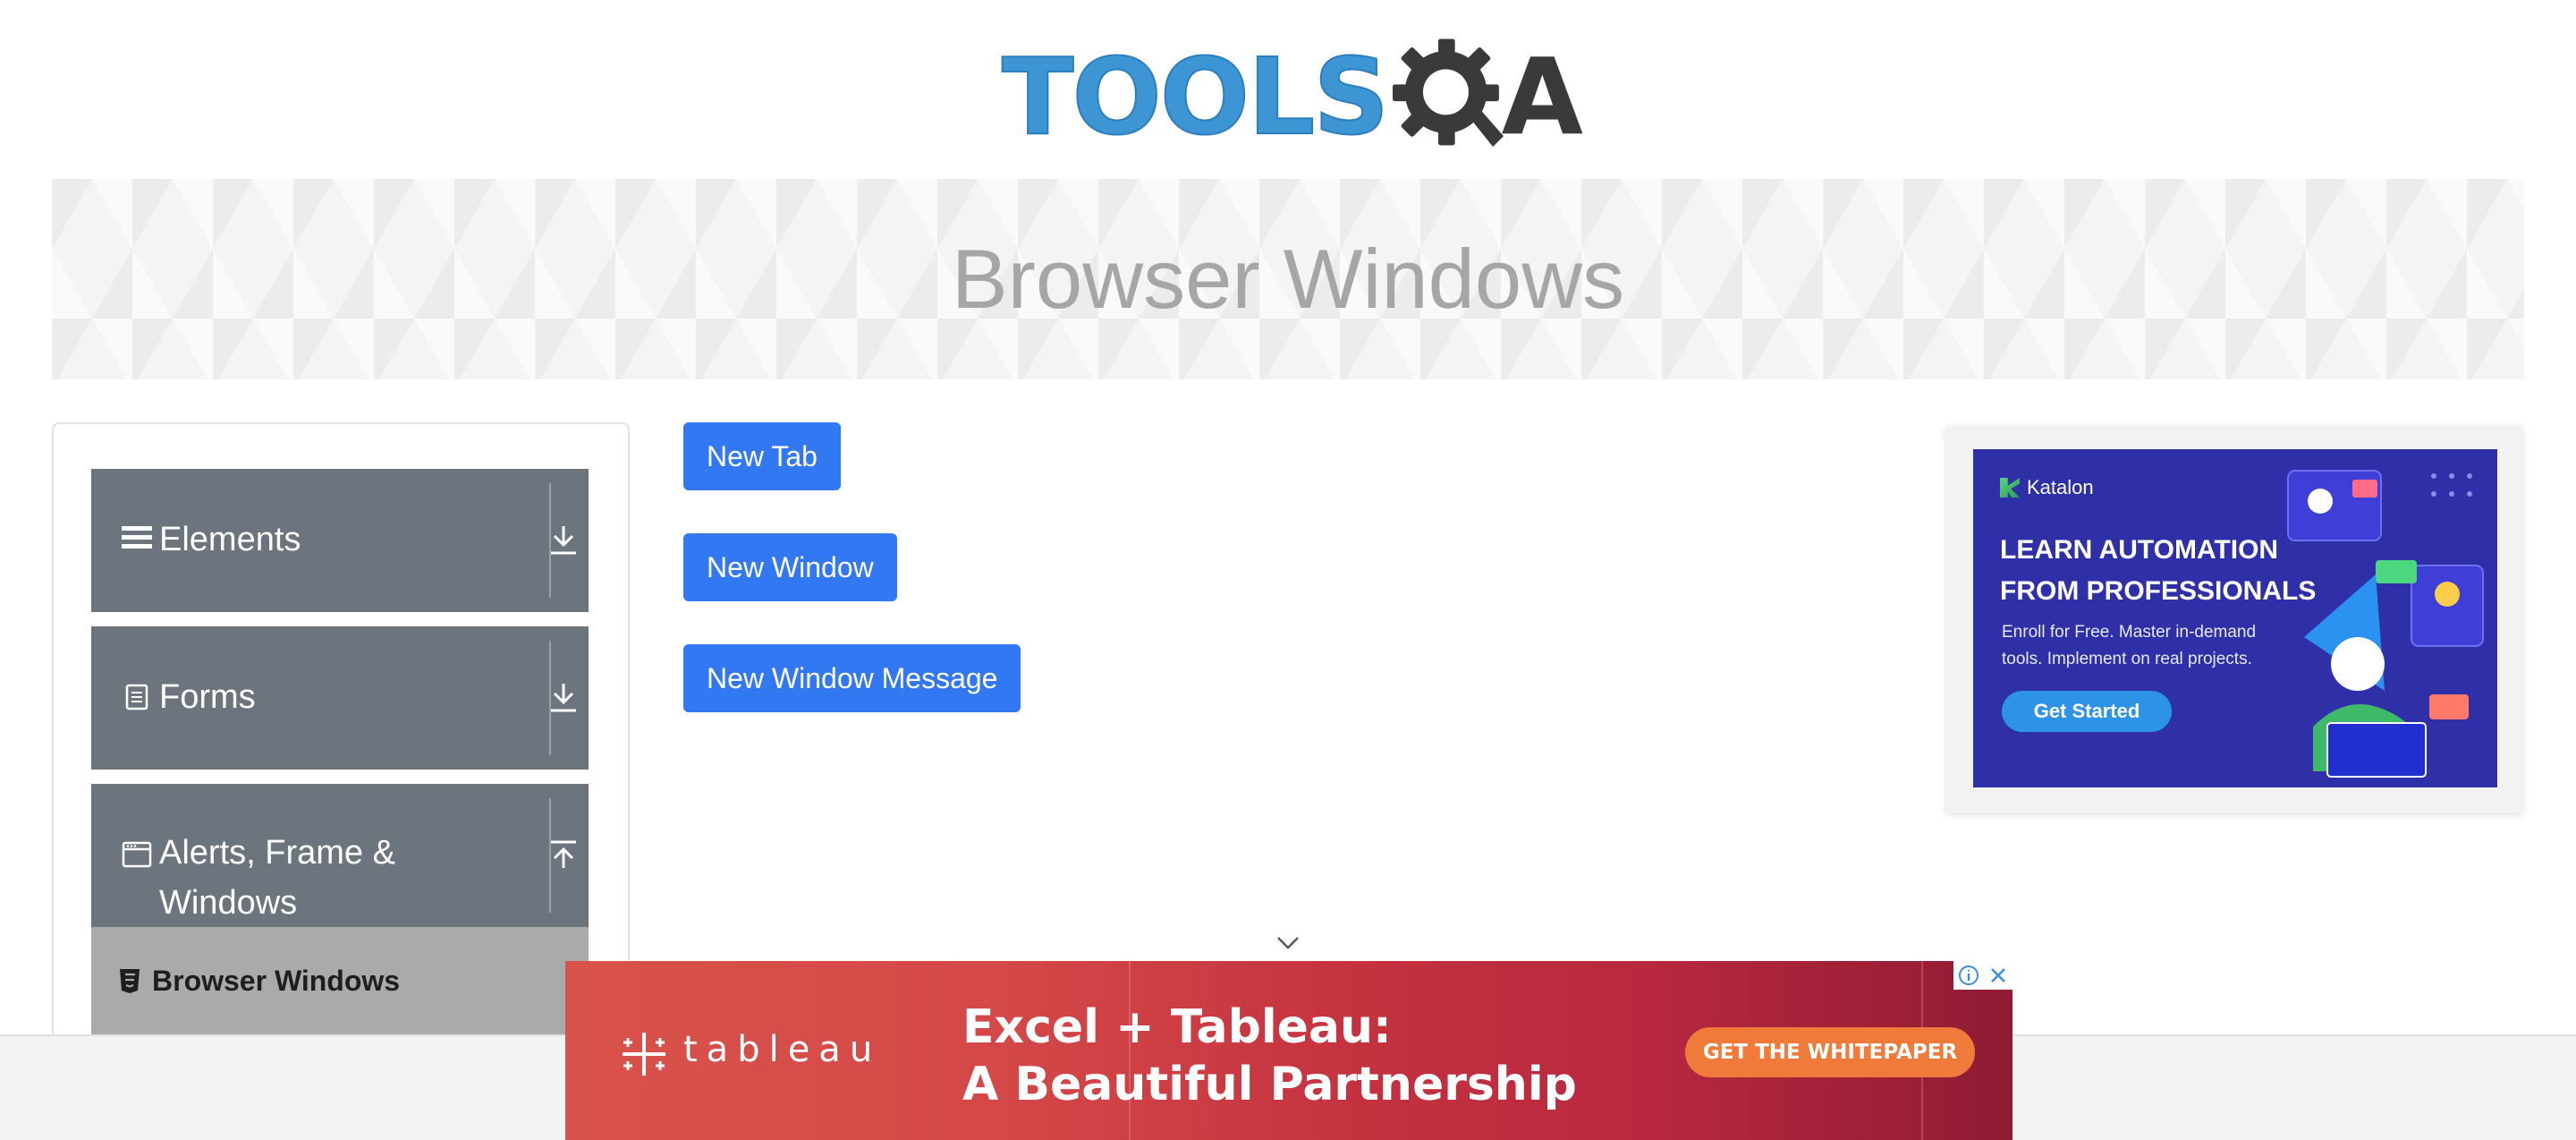 Image resolution: width=2576 pixels, height=1140 pixels. I want to click on upload-icon, so click(563, 854).